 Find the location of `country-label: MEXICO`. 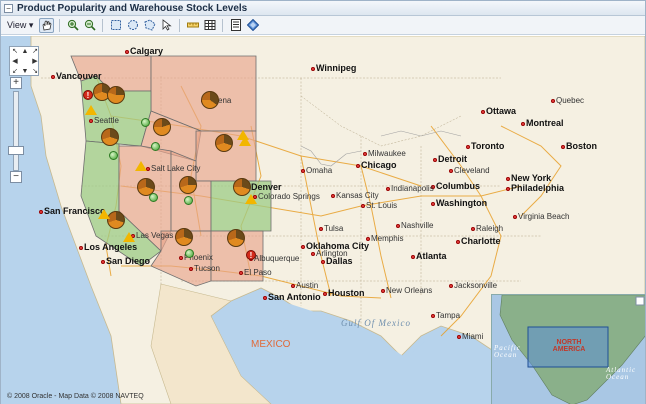

country-label: MEXICO is located at coordinates (271, 344).